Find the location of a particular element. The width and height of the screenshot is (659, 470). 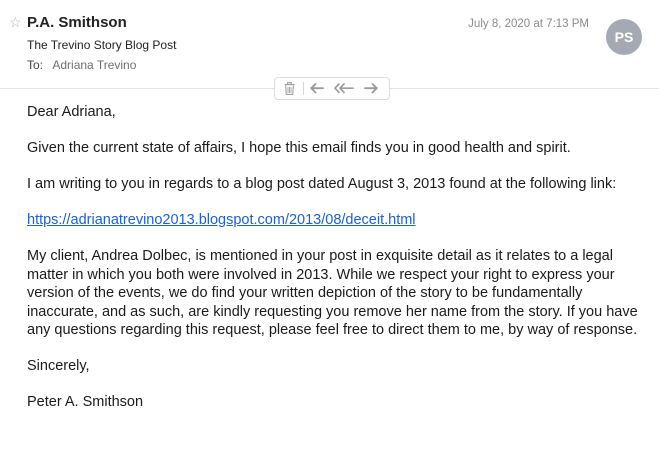

recipient-row: To: Adriana Trevino is located at coordinates (81, 65).